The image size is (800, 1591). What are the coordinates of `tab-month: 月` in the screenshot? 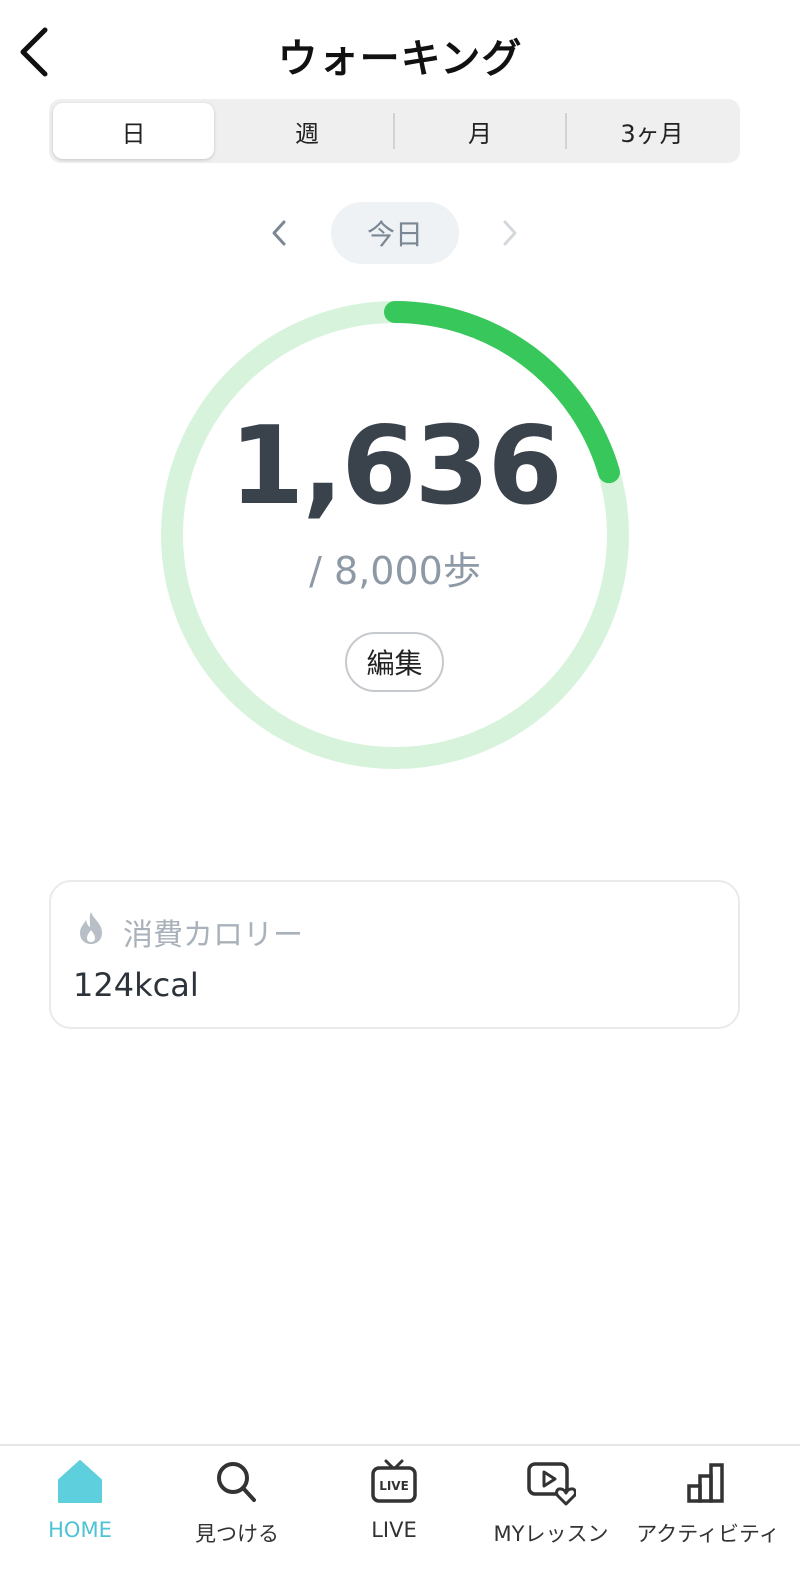 It's located at (480, 131).